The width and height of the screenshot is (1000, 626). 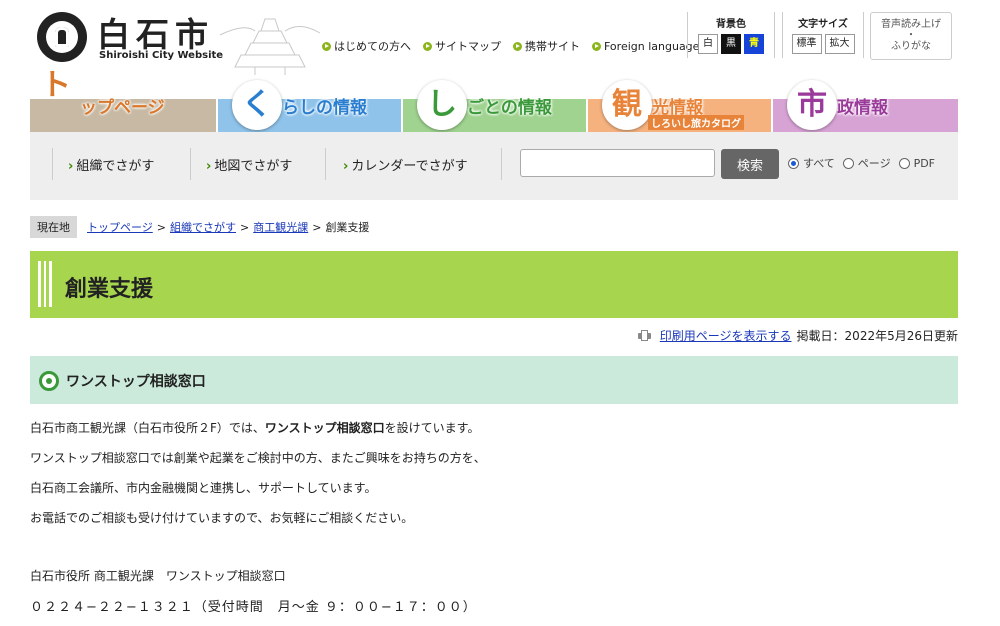 What do you see at coordinates (155, 34) in the screenshot?
I see `logo-title: 白石市` at bounding box center [155, 34].